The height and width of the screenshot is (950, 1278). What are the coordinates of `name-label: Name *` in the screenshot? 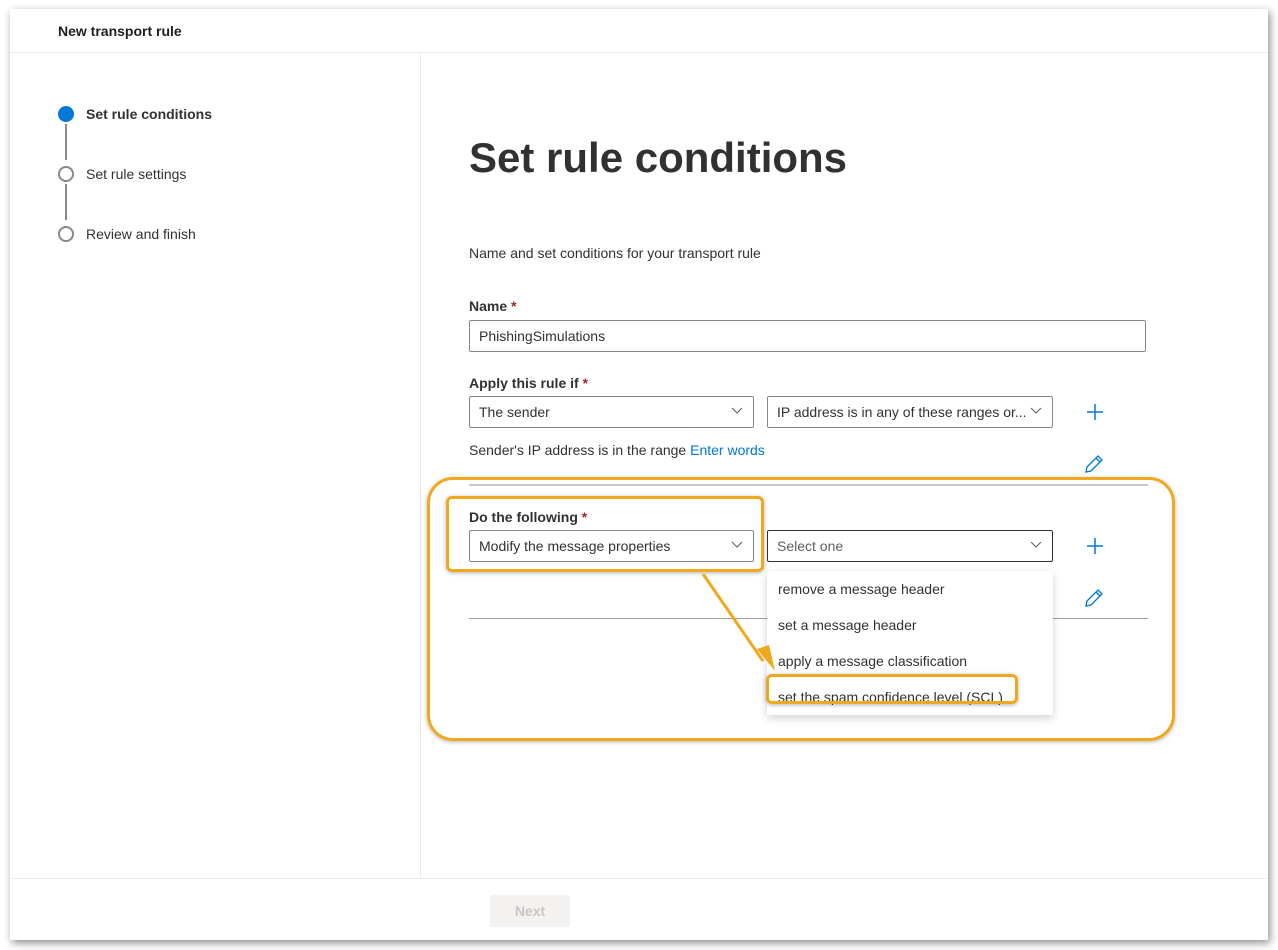 It's located at (492, 306).